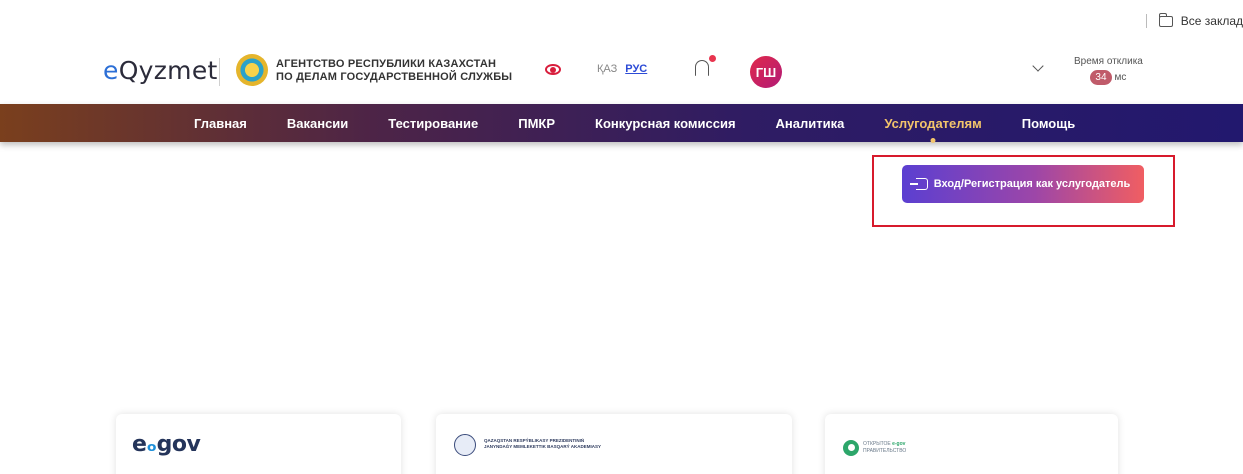 This screenshot has height=474, width=1243. I want to click on egov-logo: eₒgov, so click(166, 444).